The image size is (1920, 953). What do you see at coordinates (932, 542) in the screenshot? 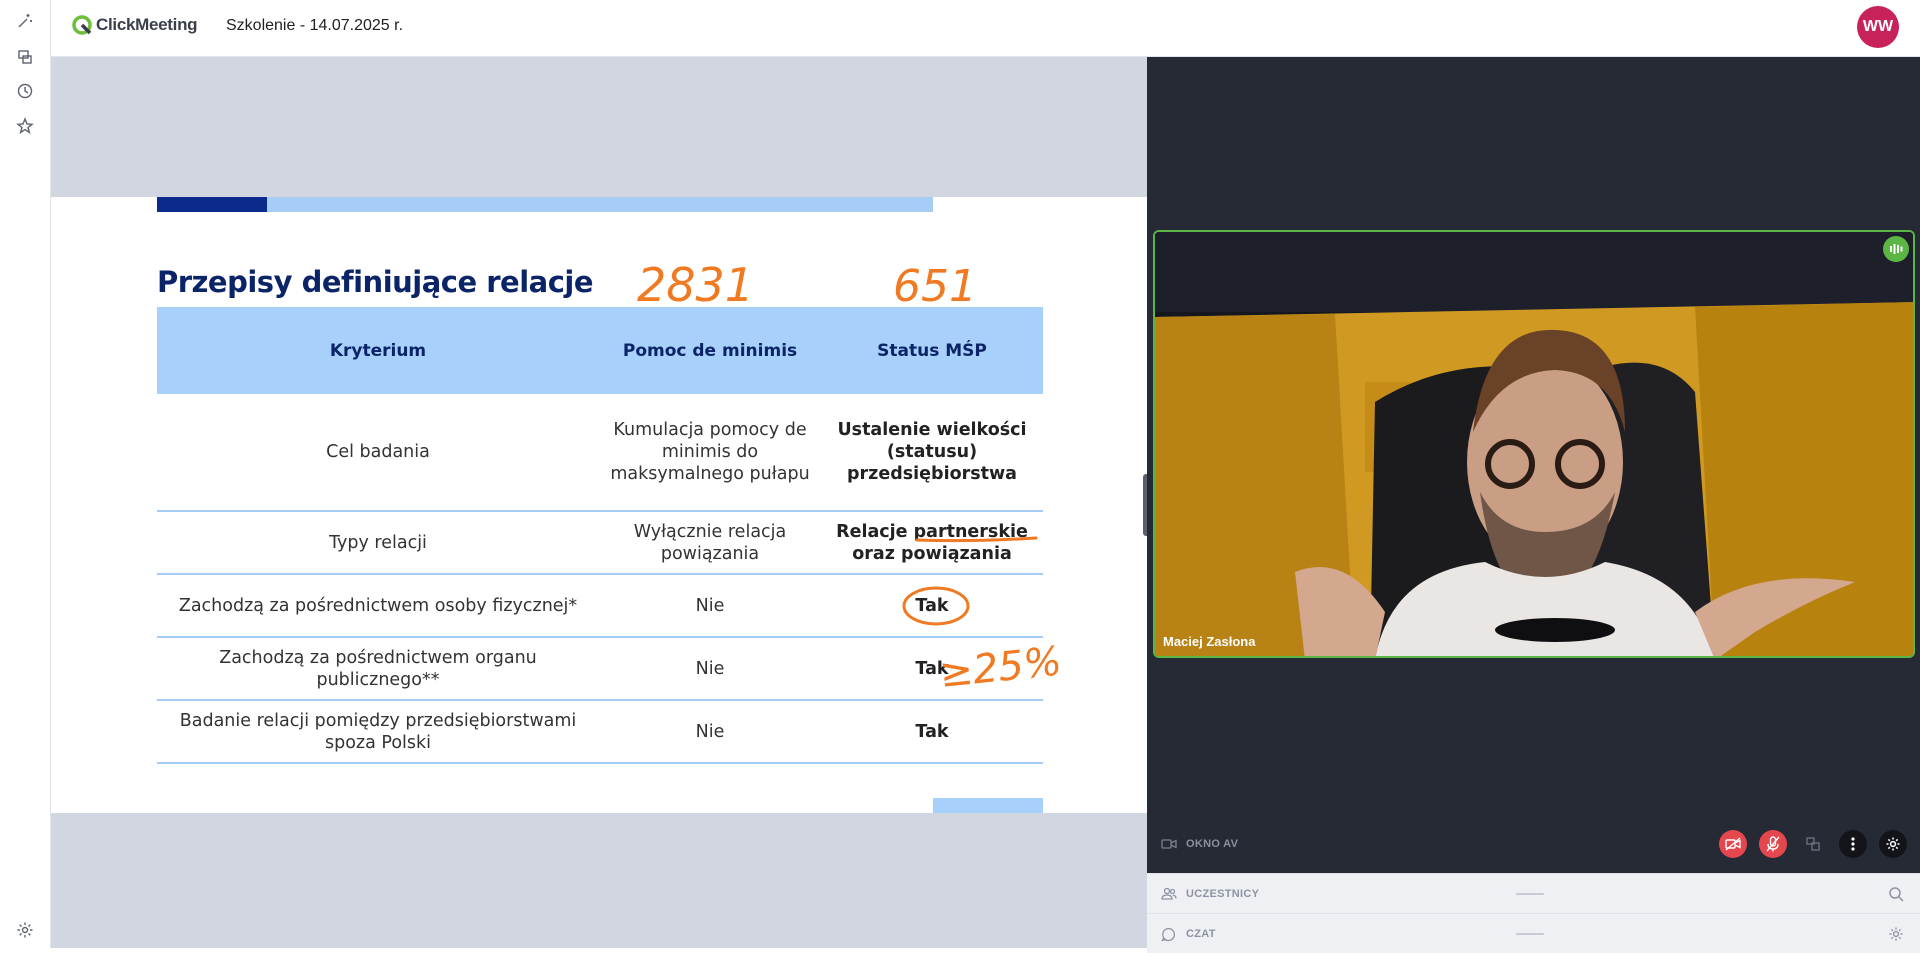
I see `cell-msp-status: Relacje partnerskie oraz powiązania` at bounding box center [932, 542].